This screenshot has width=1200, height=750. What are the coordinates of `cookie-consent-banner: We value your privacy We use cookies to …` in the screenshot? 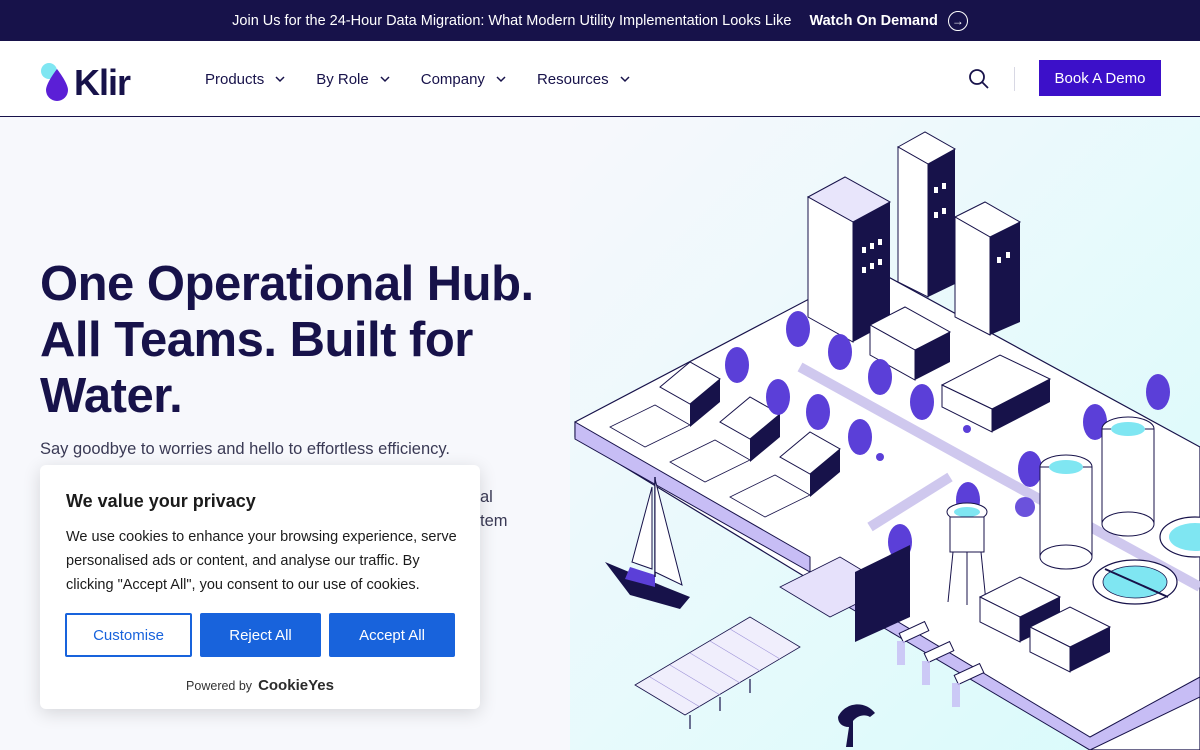 It's located at (260, 587).